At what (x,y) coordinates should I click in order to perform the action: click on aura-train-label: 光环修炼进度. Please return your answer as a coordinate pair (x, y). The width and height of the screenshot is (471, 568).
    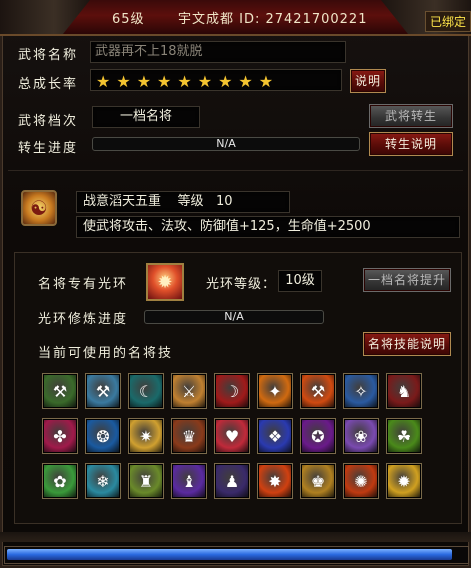
    Looking at the image, I should click on (83, 319).